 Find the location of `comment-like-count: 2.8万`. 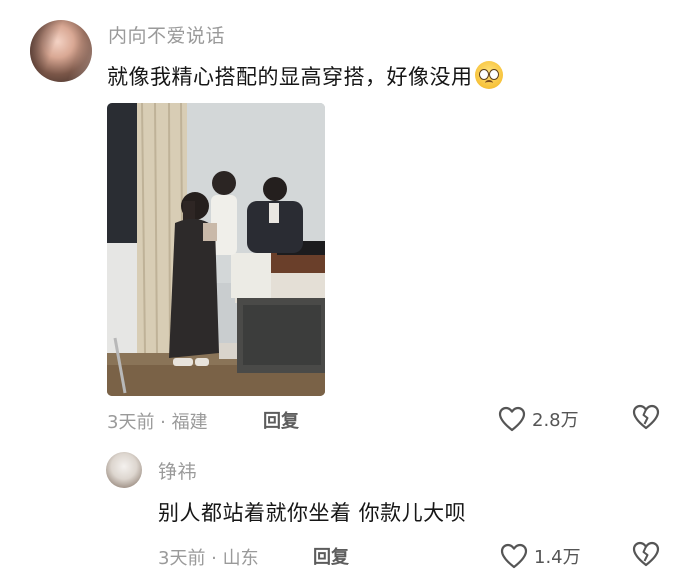

comment-like-count: 2.8万 is located at coordinates (555, 420).